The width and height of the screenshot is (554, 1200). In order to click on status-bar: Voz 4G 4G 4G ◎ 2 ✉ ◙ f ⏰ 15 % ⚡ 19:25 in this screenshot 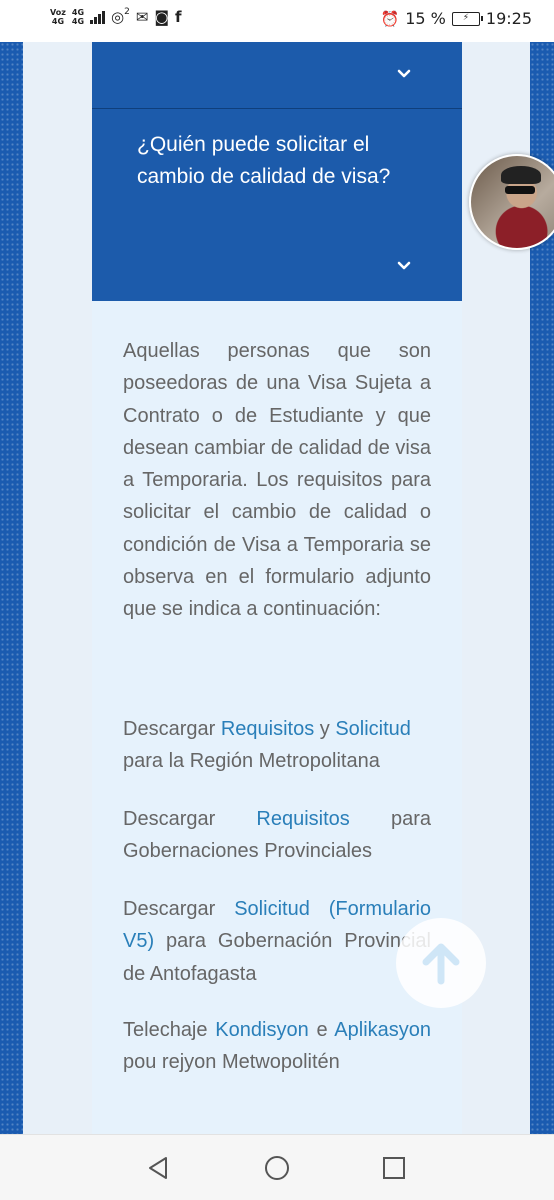, I will do `click(277, 21)`.